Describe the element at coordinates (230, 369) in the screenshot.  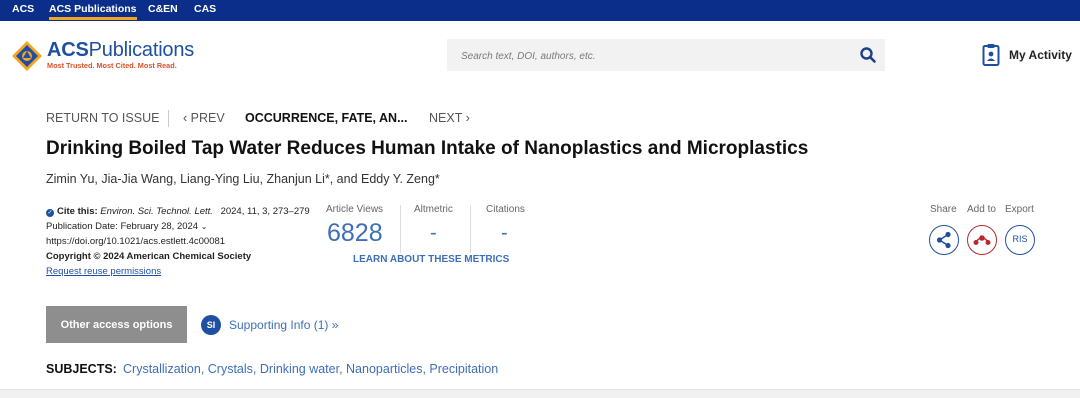
I see `subject-link: Crystals` at that location.